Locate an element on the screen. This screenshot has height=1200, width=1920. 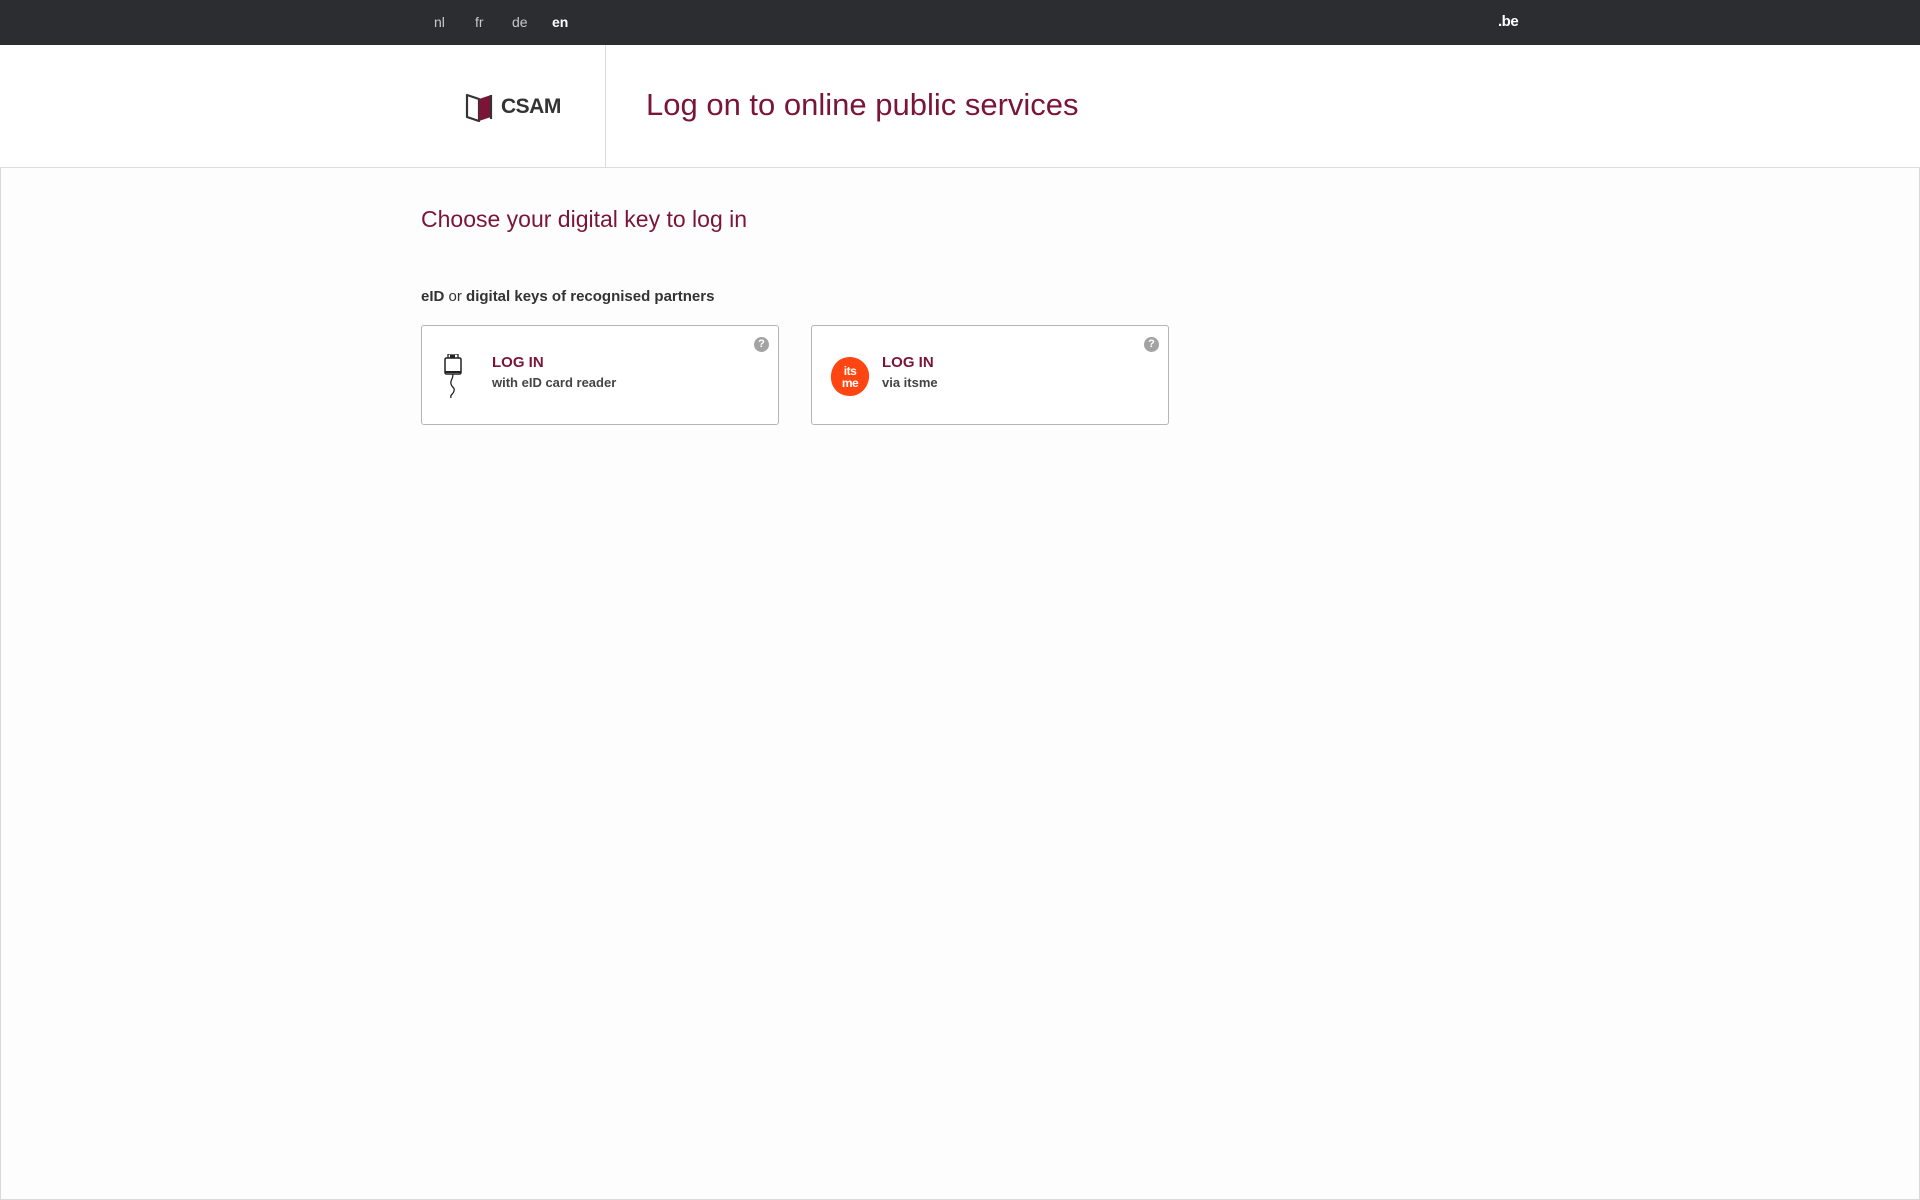
subtitle-or: or is located at coordinates (455, 296).